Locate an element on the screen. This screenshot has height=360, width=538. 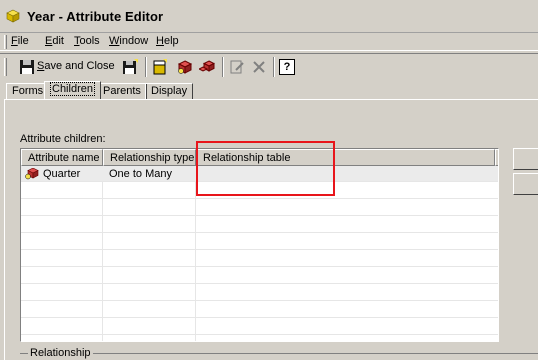
attribute-children-icon is located at coordinates (207, 66).